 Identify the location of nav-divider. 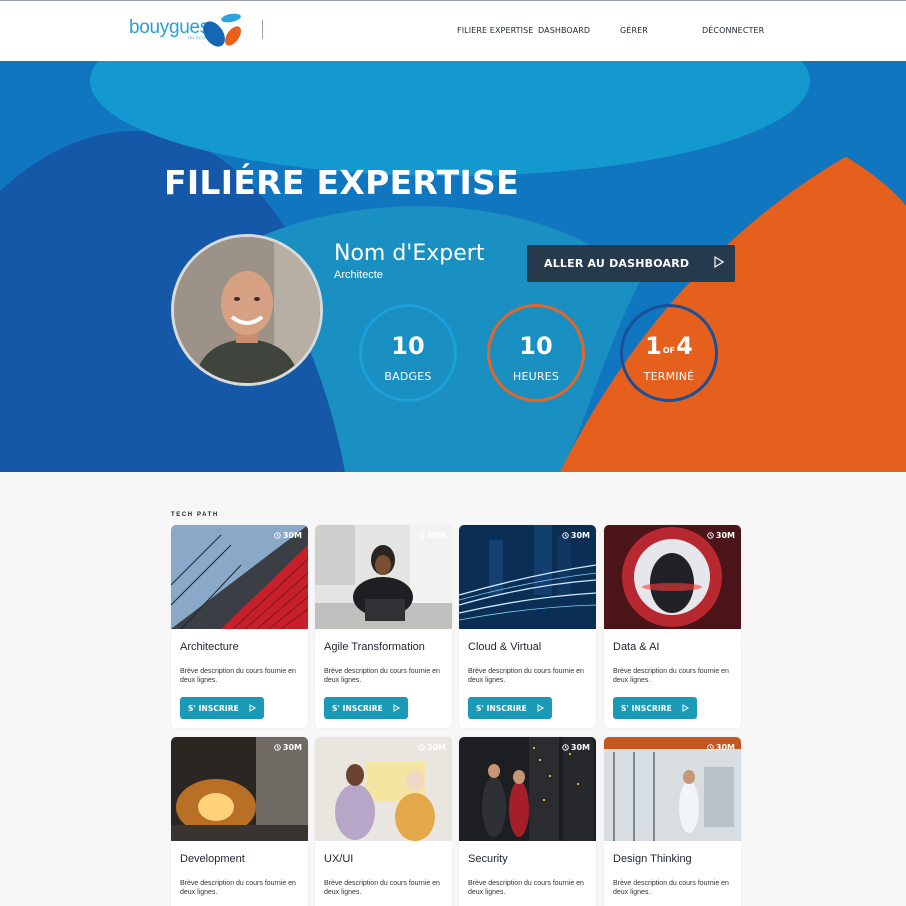
(262, 29).